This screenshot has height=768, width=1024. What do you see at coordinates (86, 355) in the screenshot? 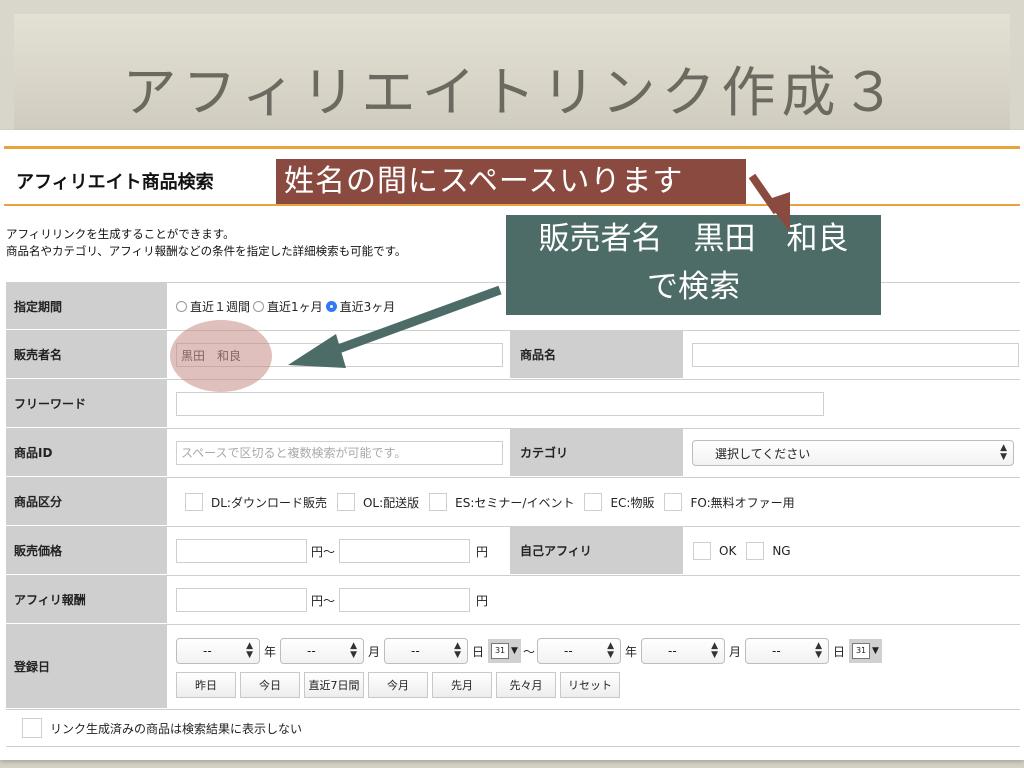
I see `label-seller: 販売者名` at bounding box center [86, 355].